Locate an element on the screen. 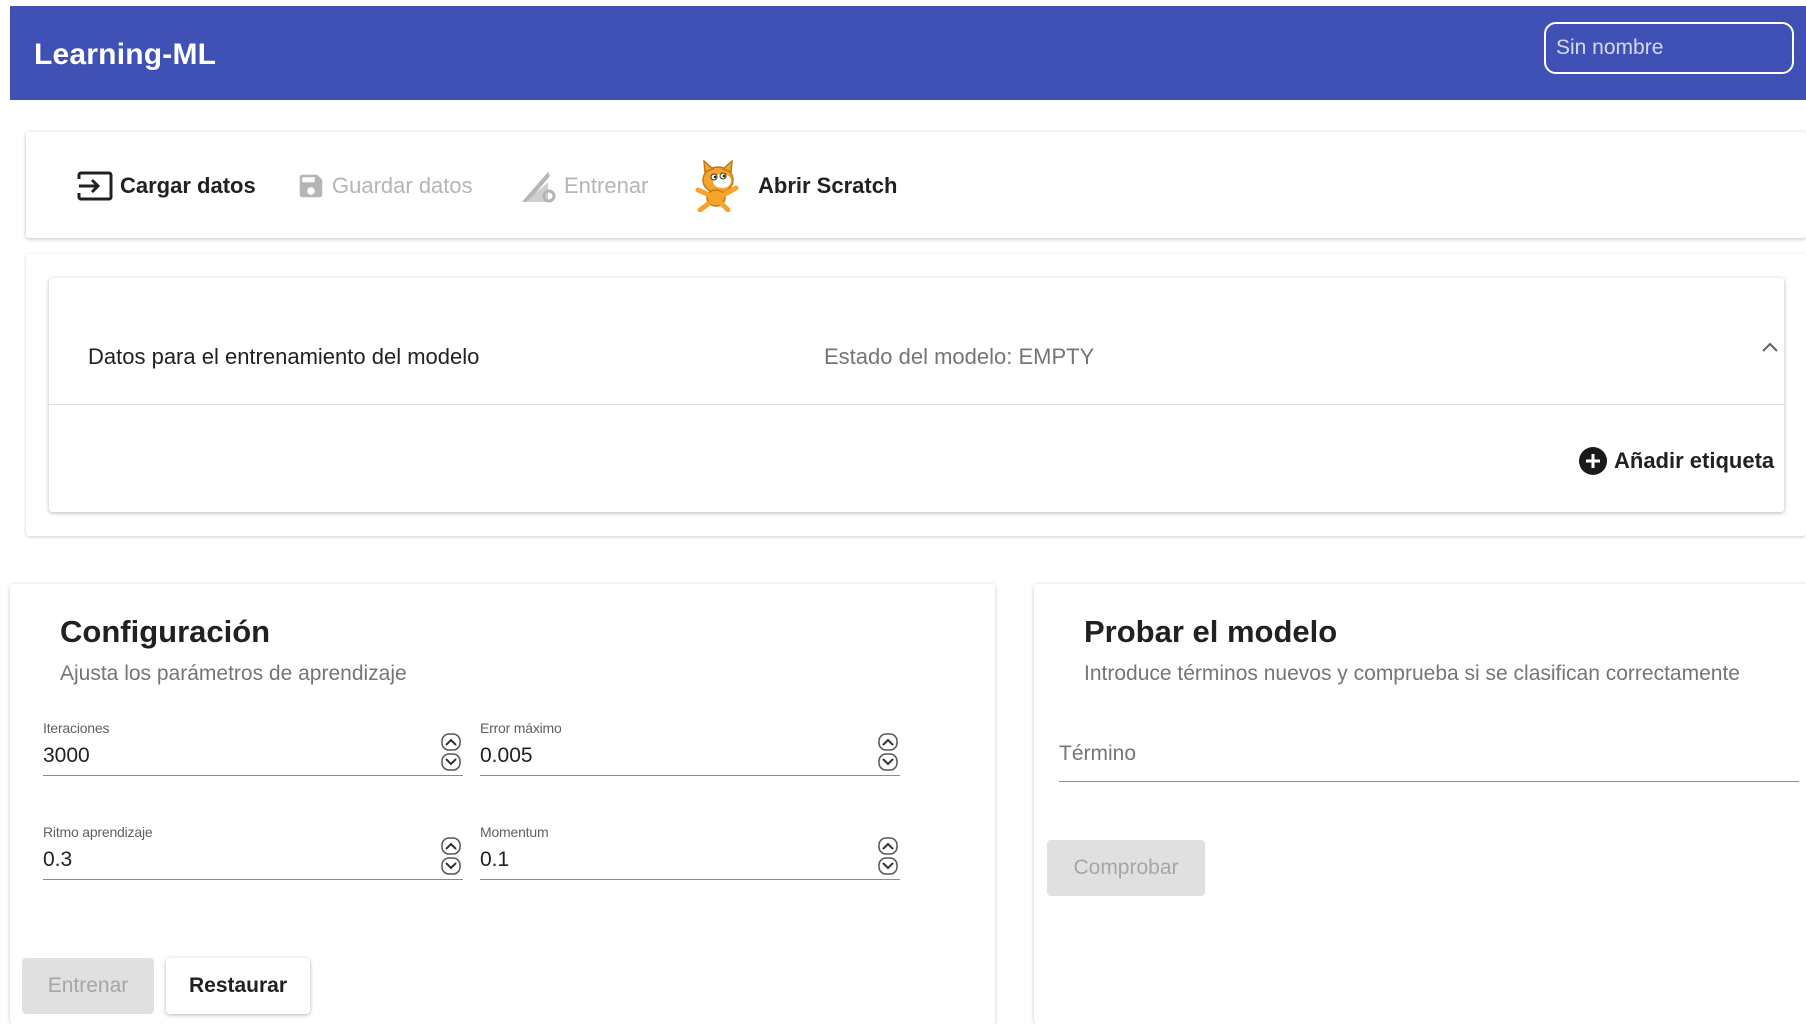  iterations-label: Iteraciones is located at coordinates (76, 728).